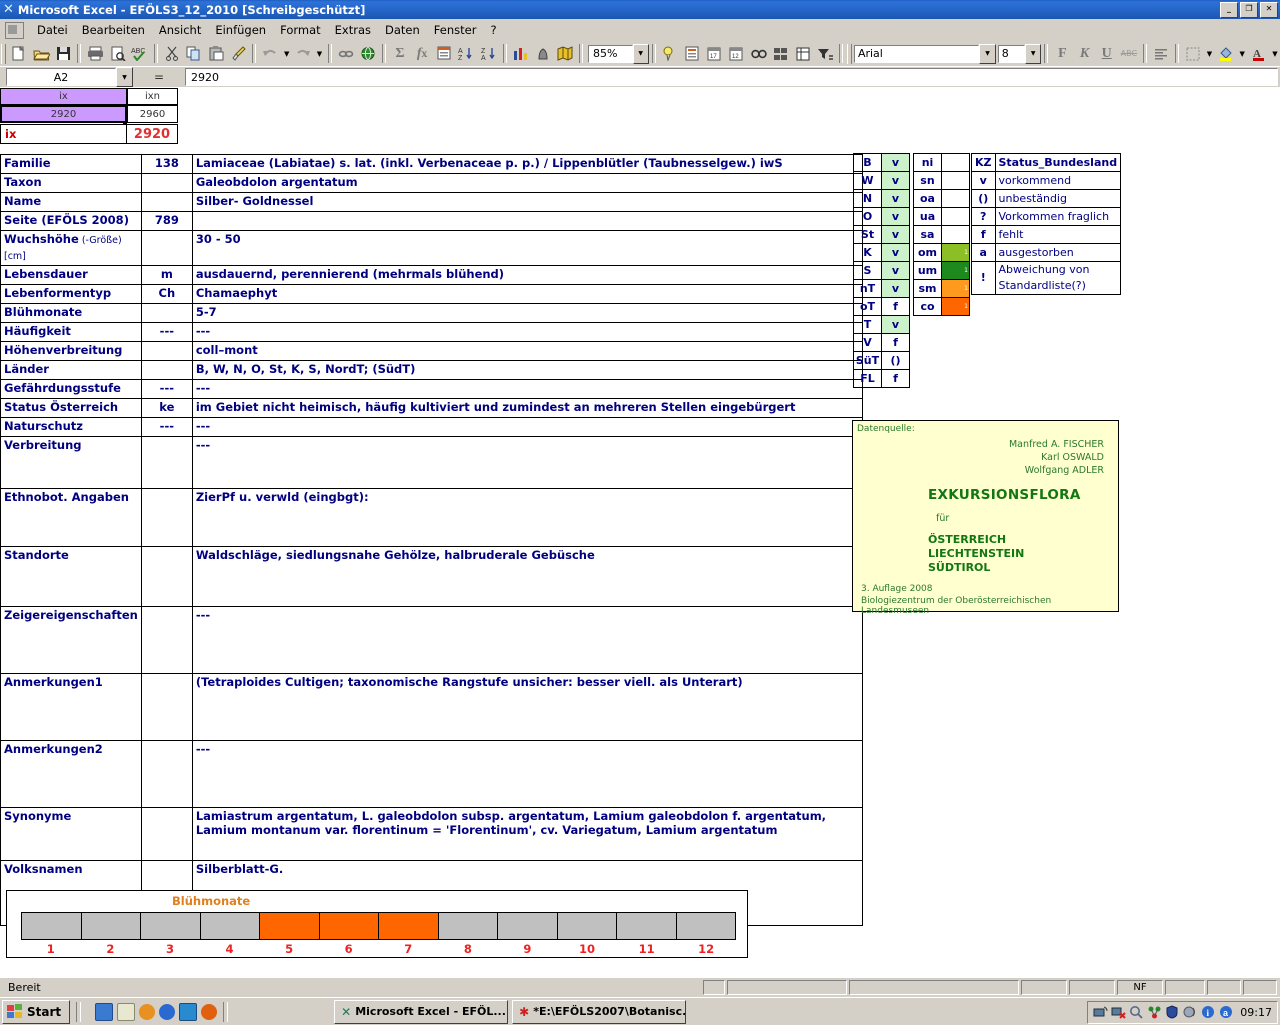 The image size is (1280, 1025). What do you see at coordinates (216, 54) in the screenshot?
I see `paste-icon` at bounding box center [216, 54].